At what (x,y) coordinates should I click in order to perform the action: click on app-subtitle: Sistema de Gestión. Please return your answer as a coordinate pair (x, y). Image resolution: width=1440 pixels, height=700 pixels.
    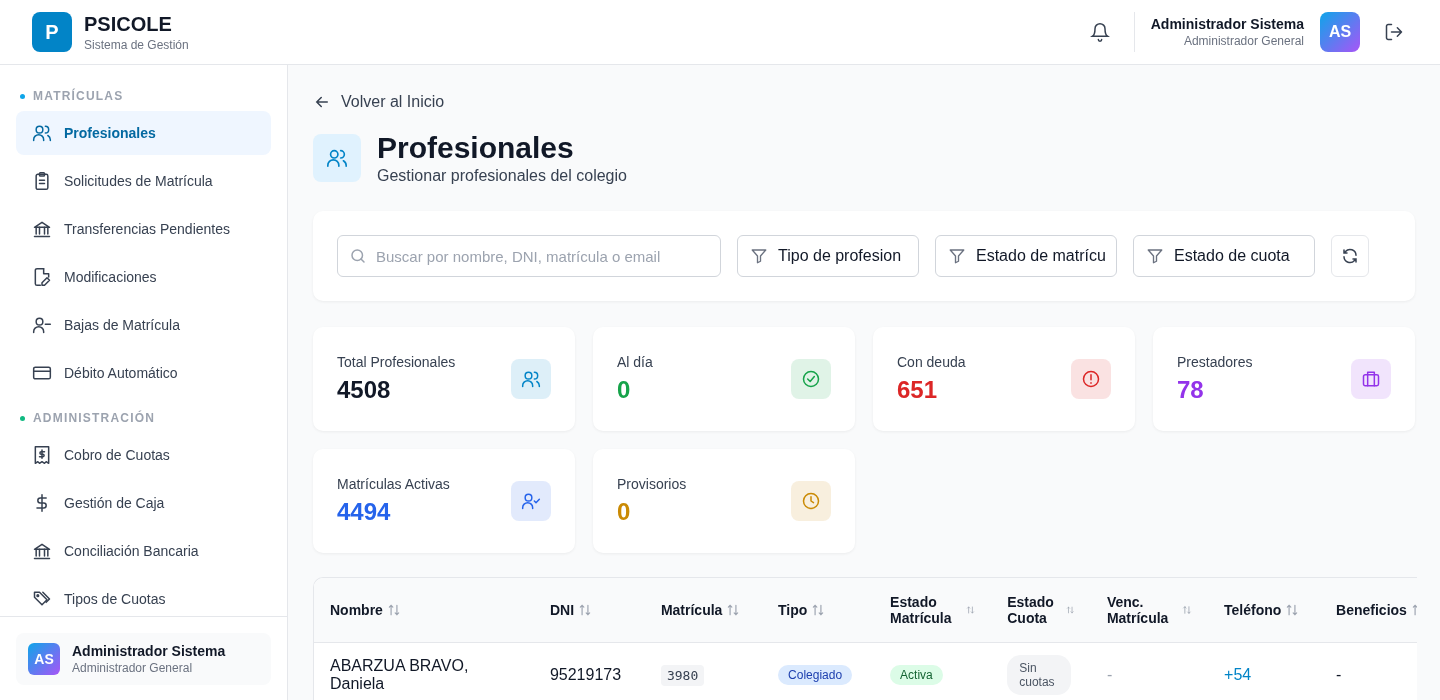
    Looking at the image, I should click on (136, 44).